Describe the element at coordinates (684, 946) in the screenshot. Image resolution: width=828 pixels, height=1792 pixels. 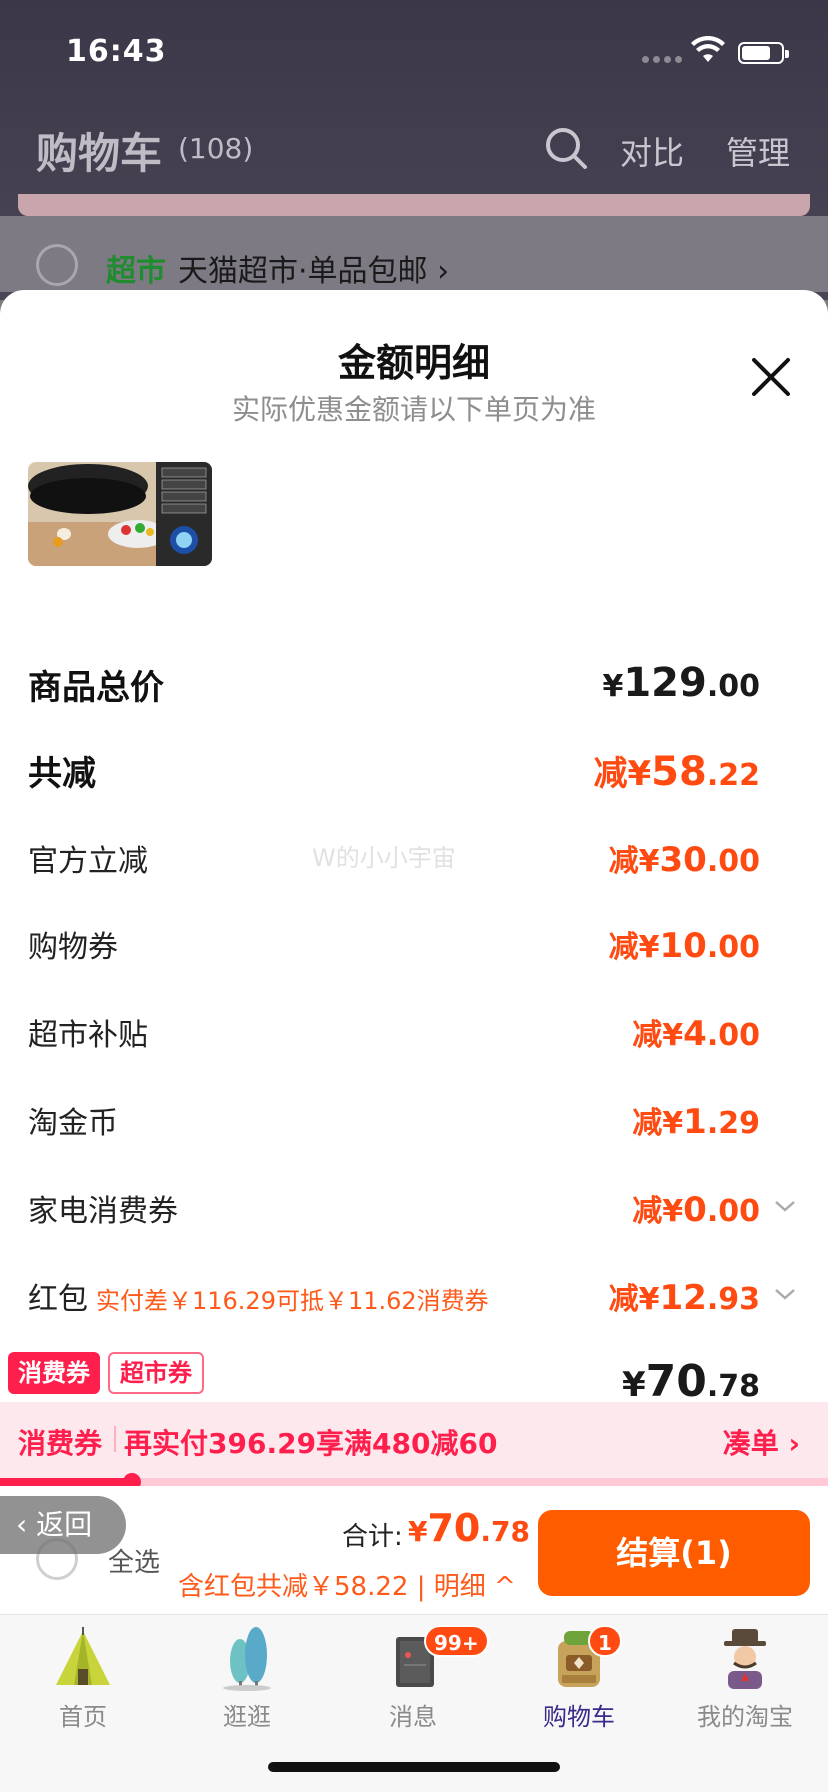
I see `row-value: 减¥10.00` at that location.